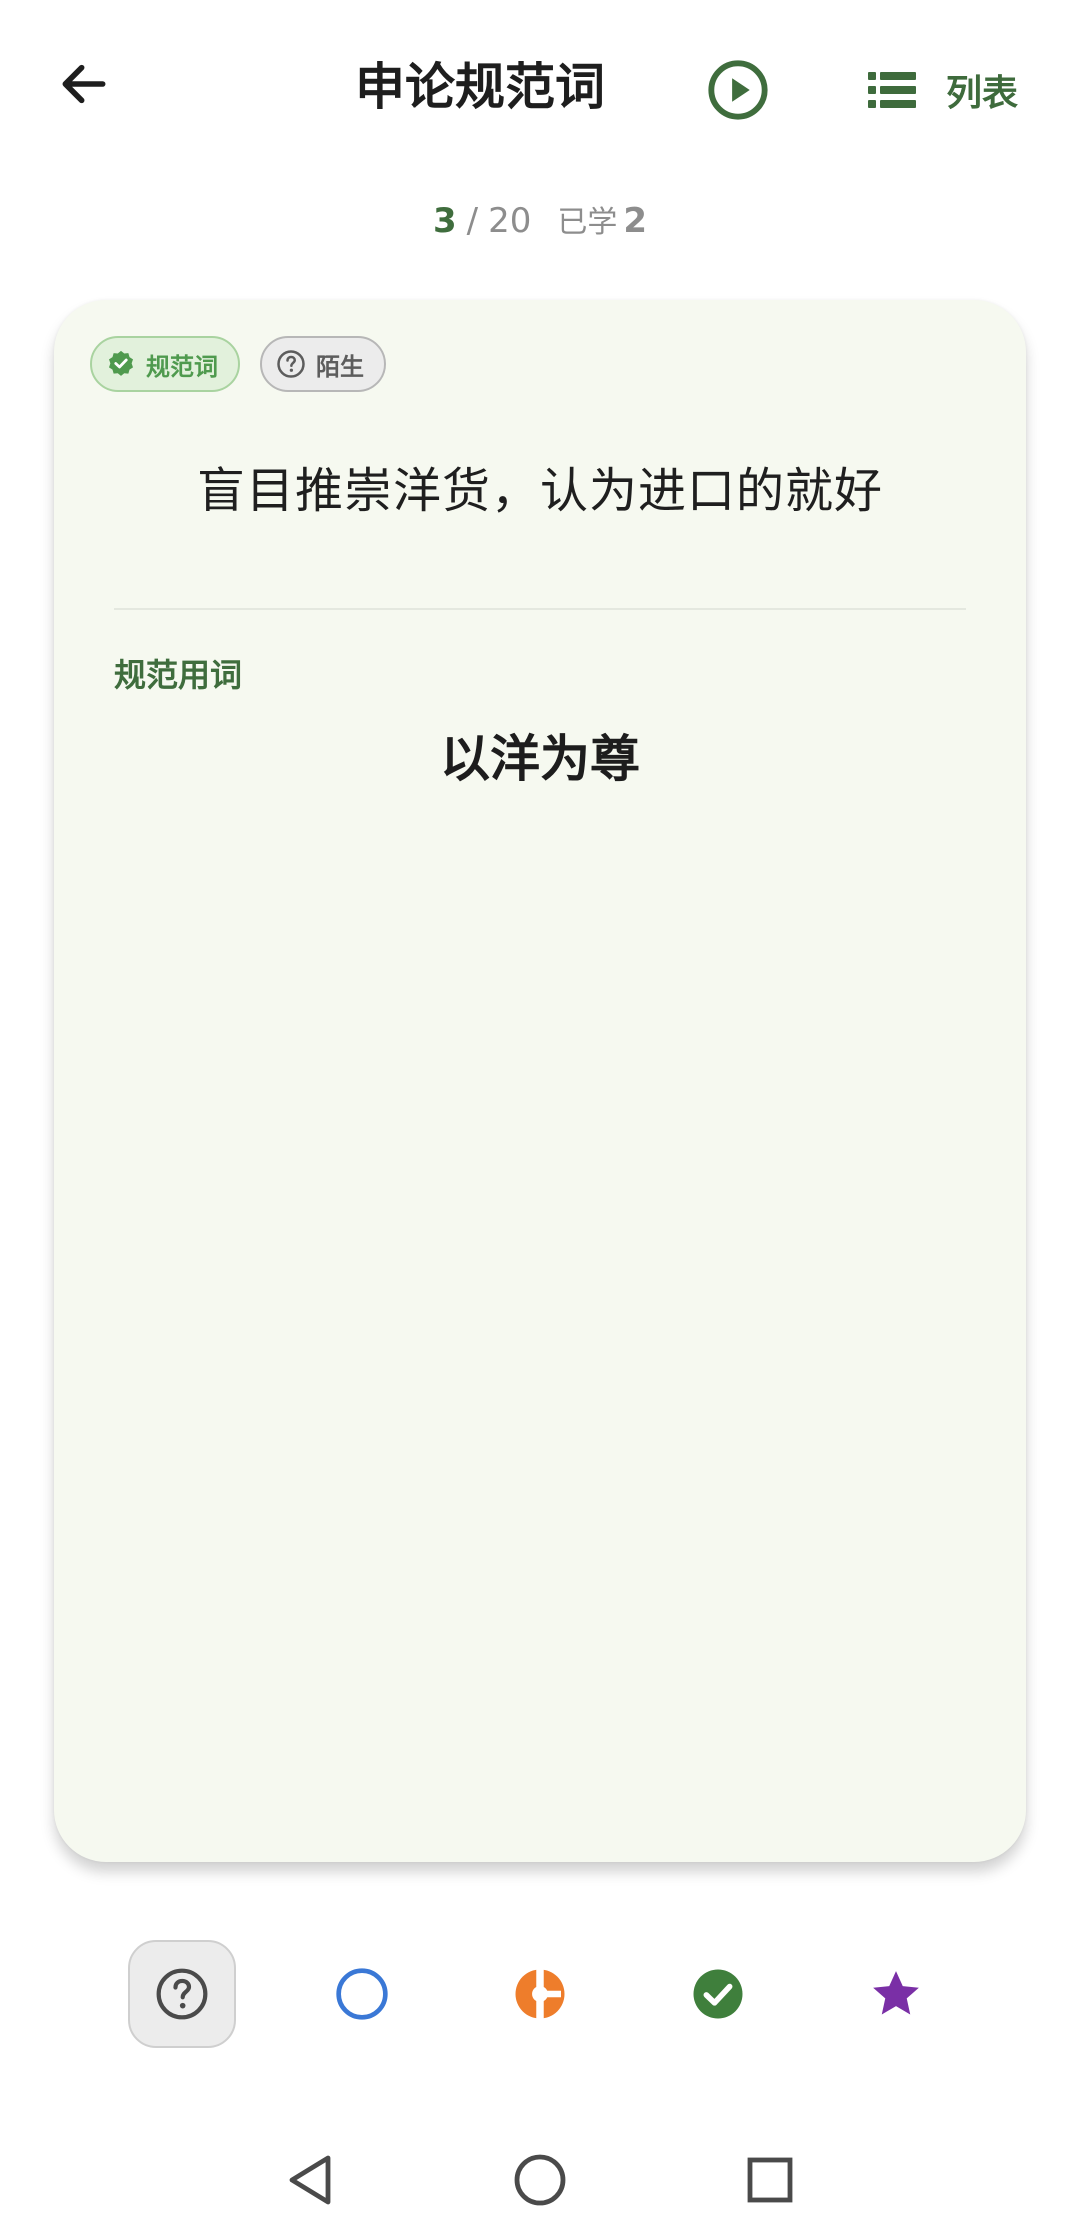 Image resolution: width=1080 pixels, height=2236 pixels. I want to click on status-button-bar, so click(540, 1995).